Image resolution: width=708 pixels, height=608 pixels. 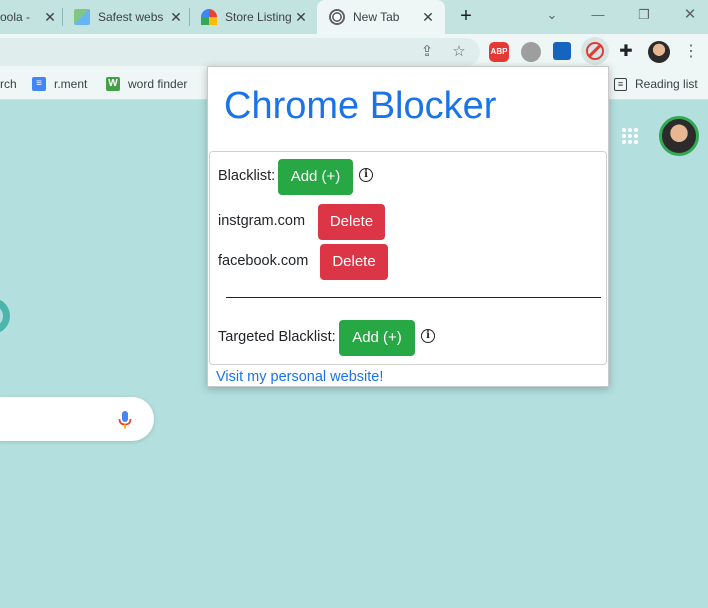 I want to click on google-docs-icon: ≡, so click(x=39, y=84).